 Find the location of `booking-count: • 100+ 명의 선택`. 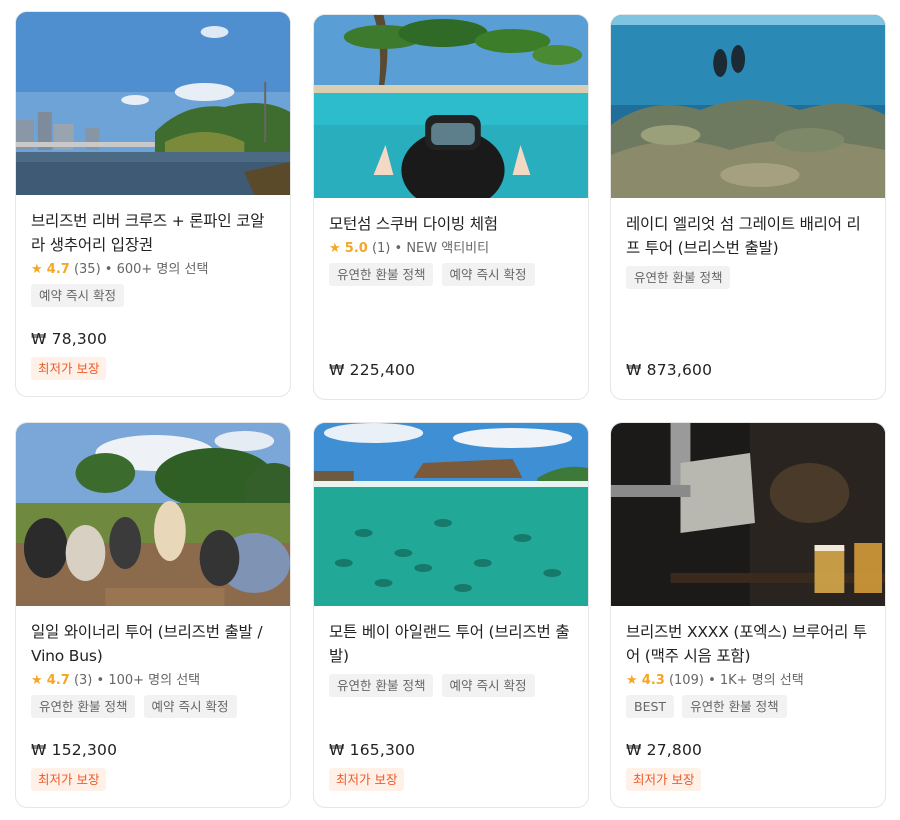

booking-count: • 100+ 명의 선택 is located at coordinates (148, 680).